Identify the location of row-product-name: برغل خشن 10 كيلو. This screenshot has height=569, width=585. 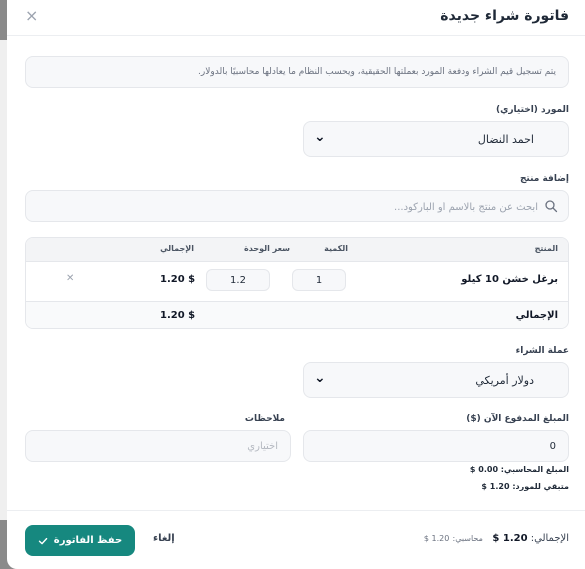
(509, 279).